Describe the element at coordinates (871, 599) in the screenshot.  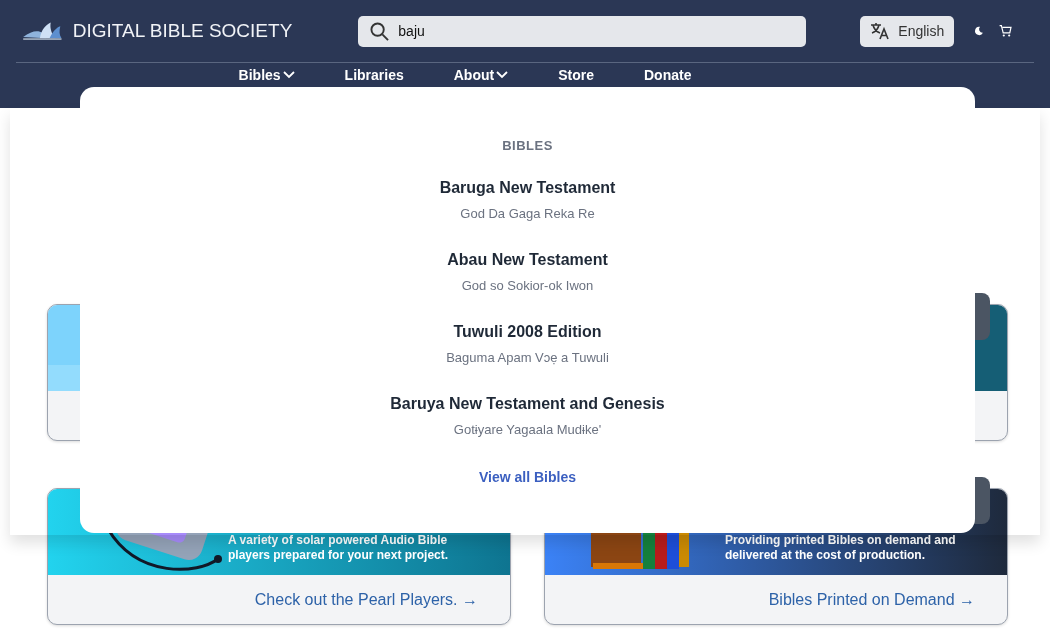
I see `card-link: Bibles Printed on Demand →` at that location.